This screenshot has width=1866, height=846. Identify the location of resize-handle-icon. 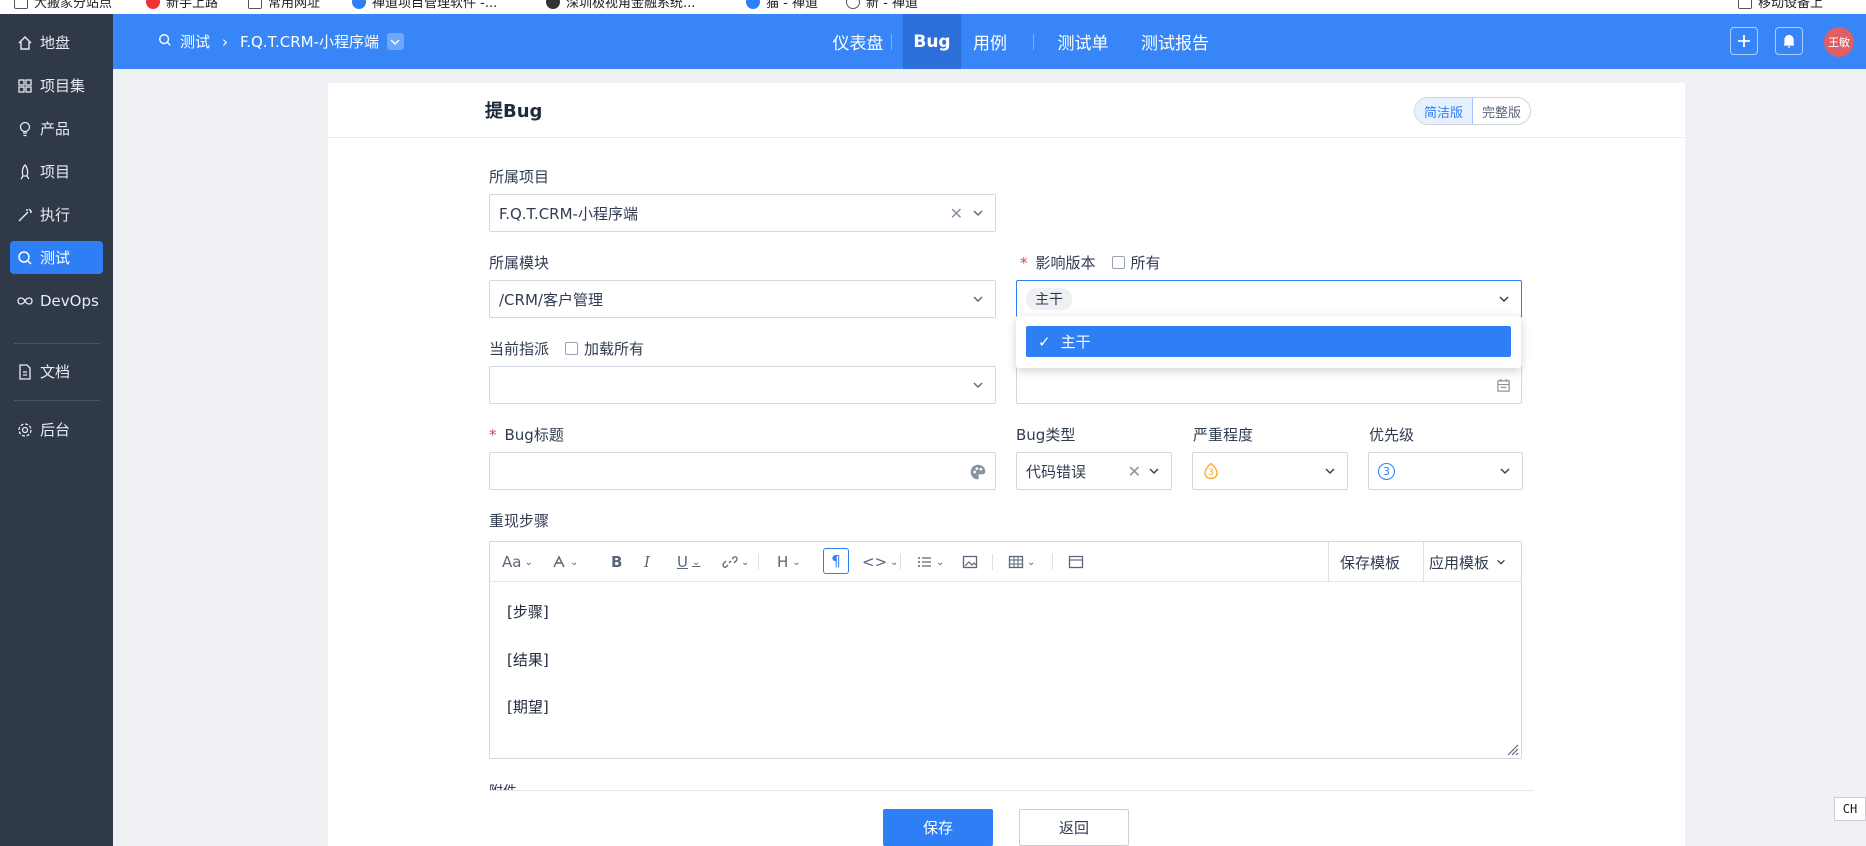
(1512, 749).